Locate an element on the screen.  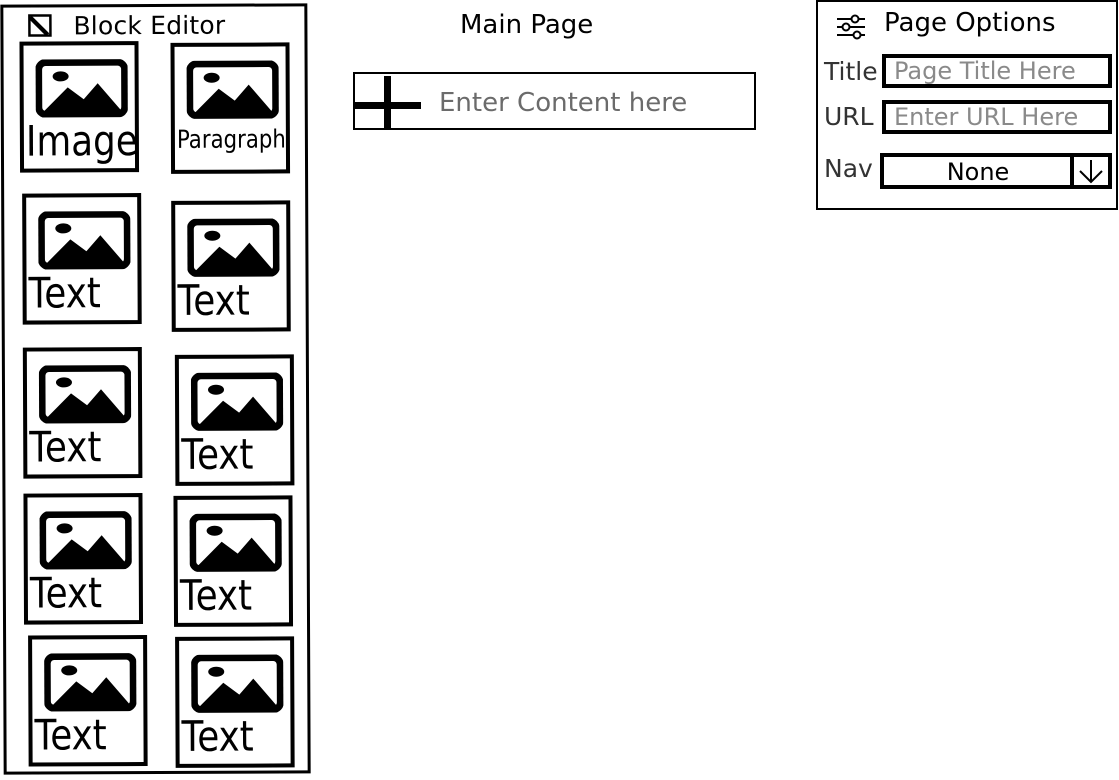
block-image: Image is located at coordinates (79, 107).